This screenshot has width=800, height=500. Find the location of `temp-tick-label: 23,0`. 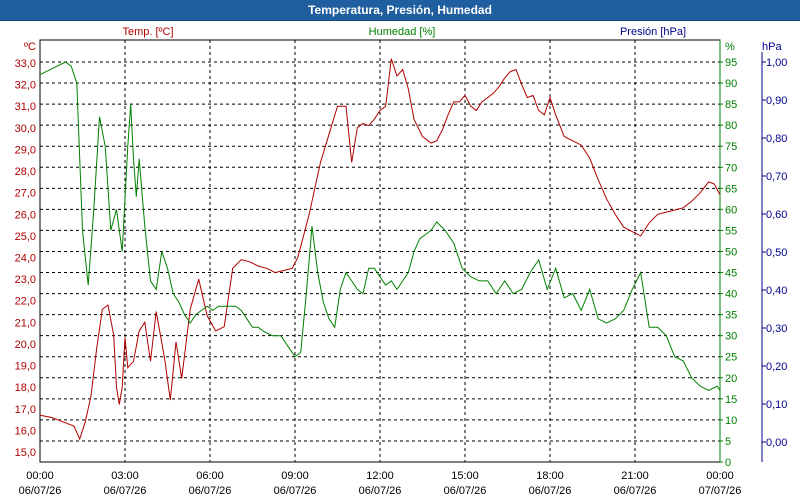

temp-tick-label: 23,0 is located at coordinates (25, 280).